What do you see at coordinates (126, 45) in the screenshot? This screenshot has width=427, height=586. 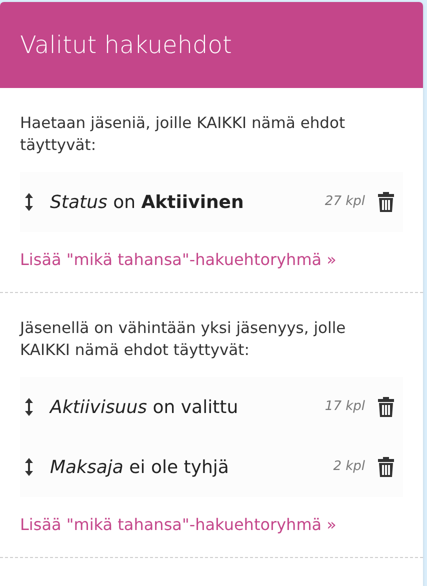 I see `panel-title: Valitut hakuehdot` at bounding box center [126, 45].